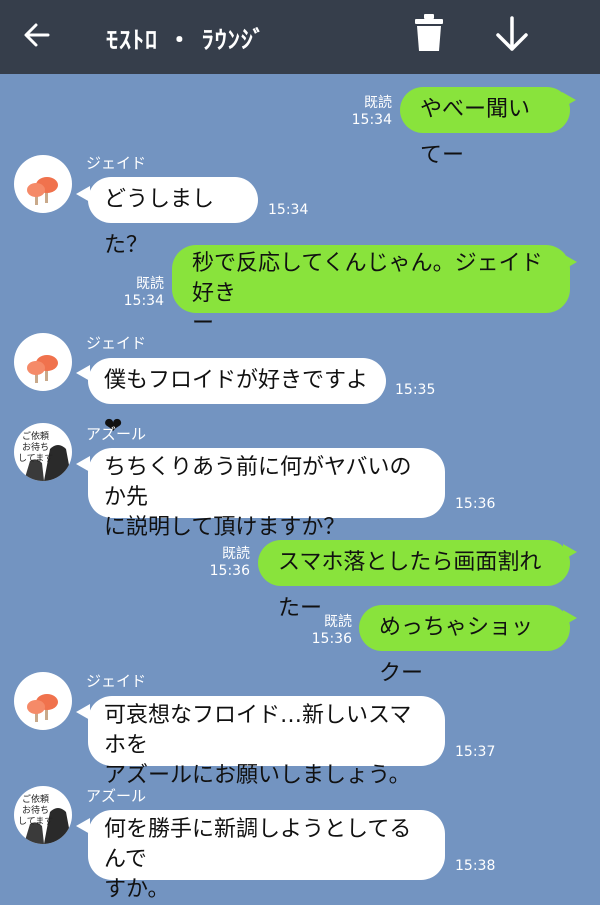  What do you see at coordinates (475, 504) in the screenshot?
I see `message-time: 15:36` at bounding box center [475, 504].